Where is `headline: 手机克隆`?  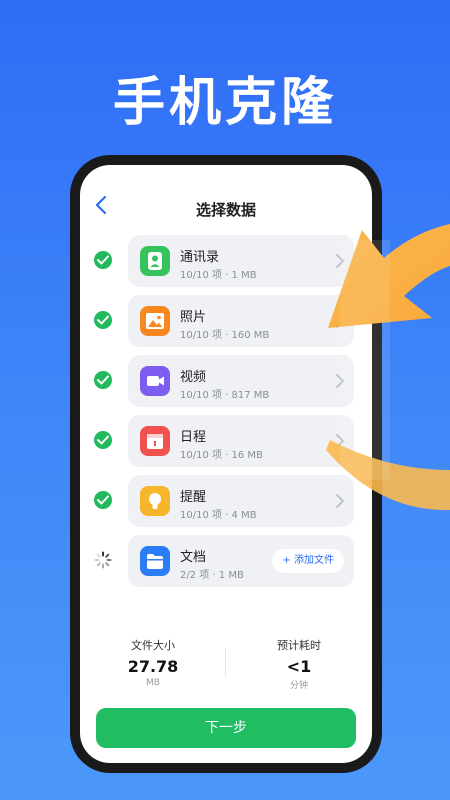
headline: 手机克隆 is located at coordinates (224, 103).